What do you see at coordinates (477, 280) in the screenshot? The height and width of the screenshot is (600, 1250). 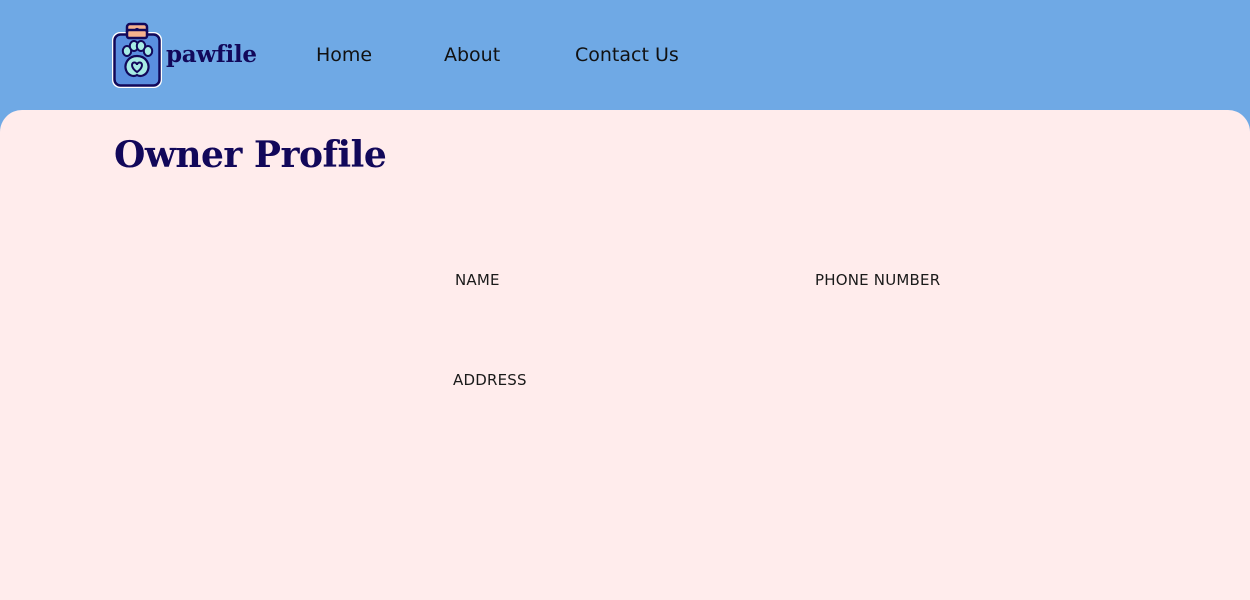 I see `name-label: NAME` at bounding box center [477, 280].